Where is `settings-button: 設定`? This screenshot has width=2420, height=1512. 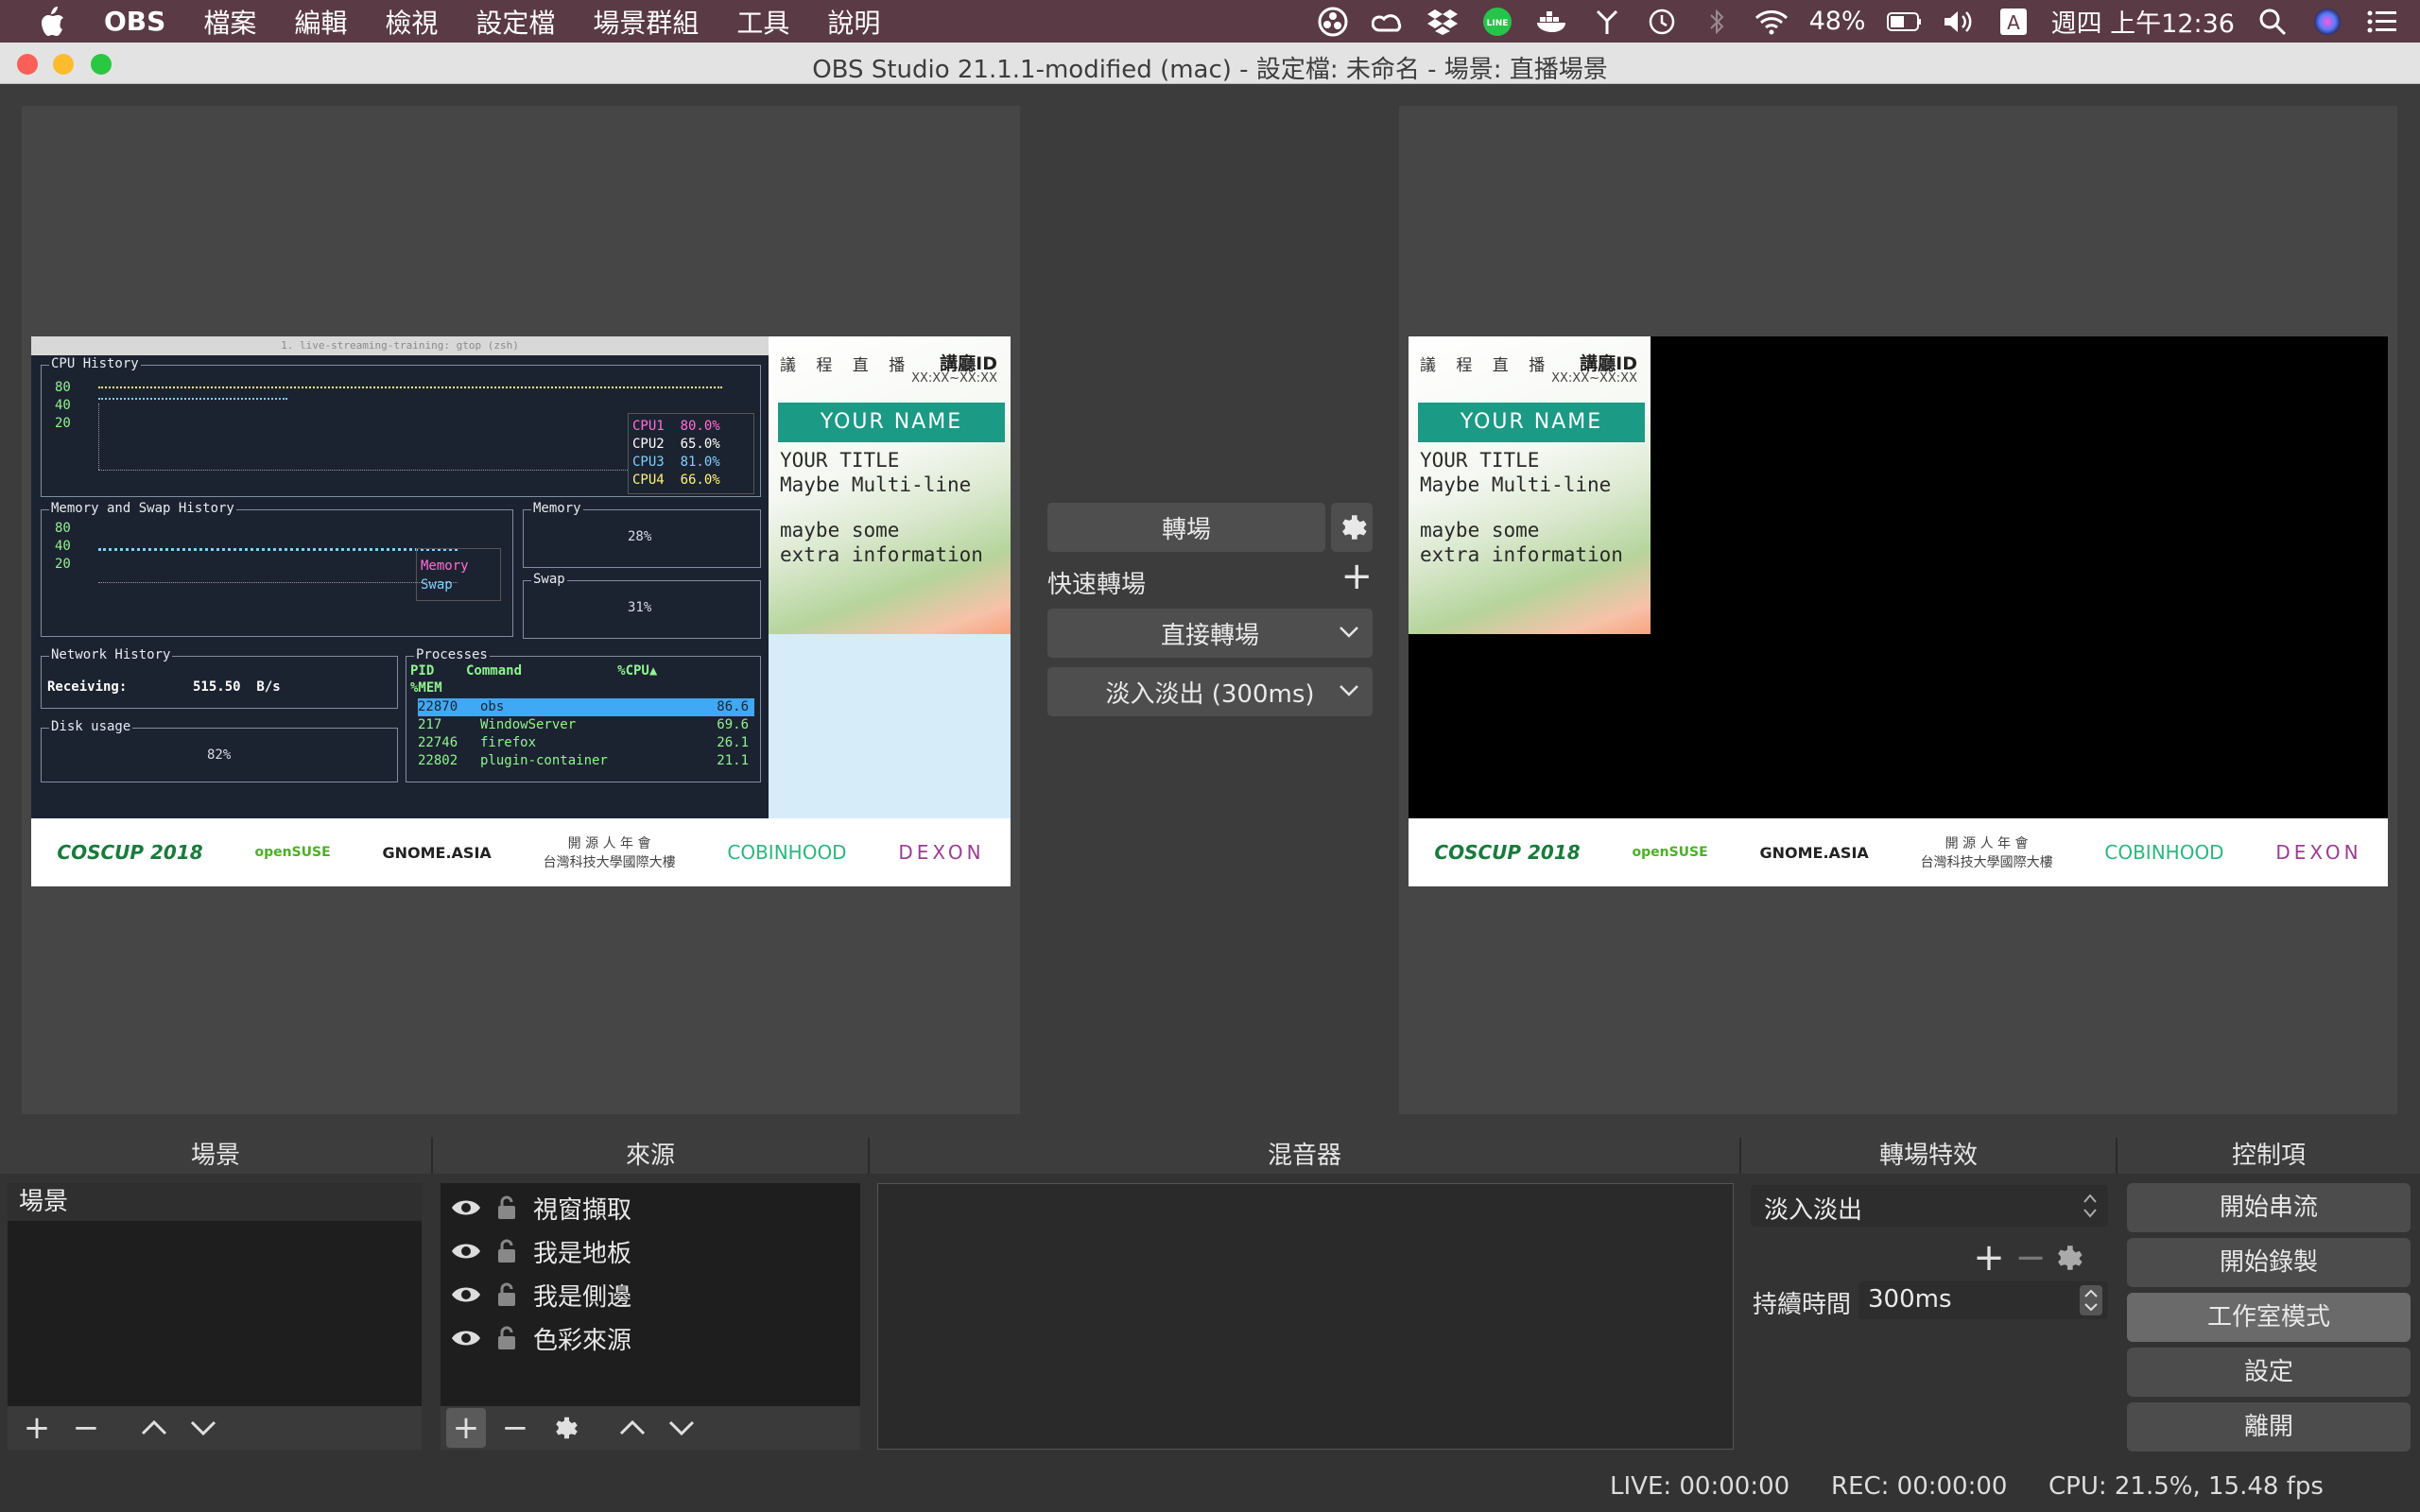
settings-button: 設定 is located at coordinates (2269, 1372).